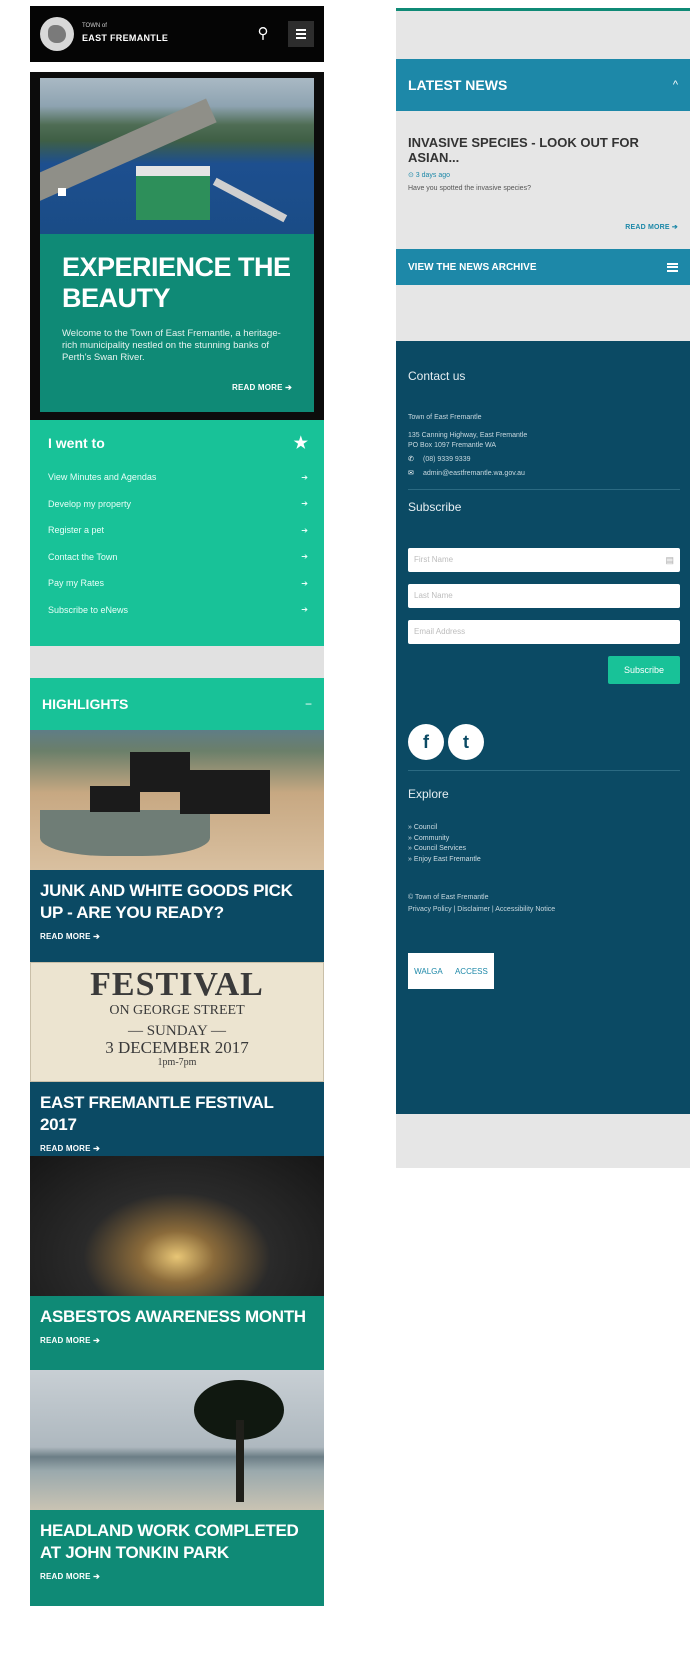  I want to click on subscribe-button: Subscribe, so click(644, 670).